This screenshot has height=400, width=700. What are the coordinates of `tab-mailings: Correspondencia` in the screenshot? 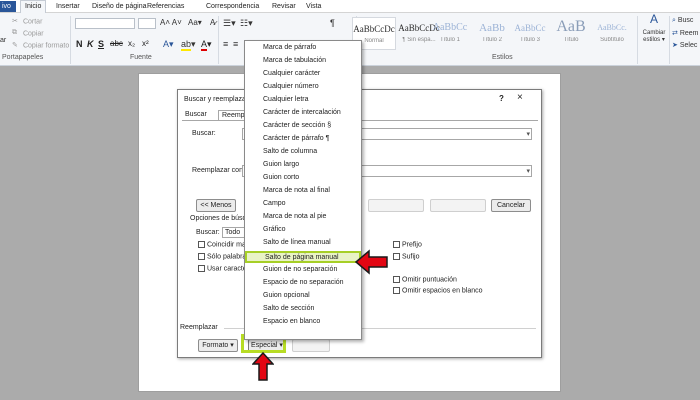 It's located at (232, 6).